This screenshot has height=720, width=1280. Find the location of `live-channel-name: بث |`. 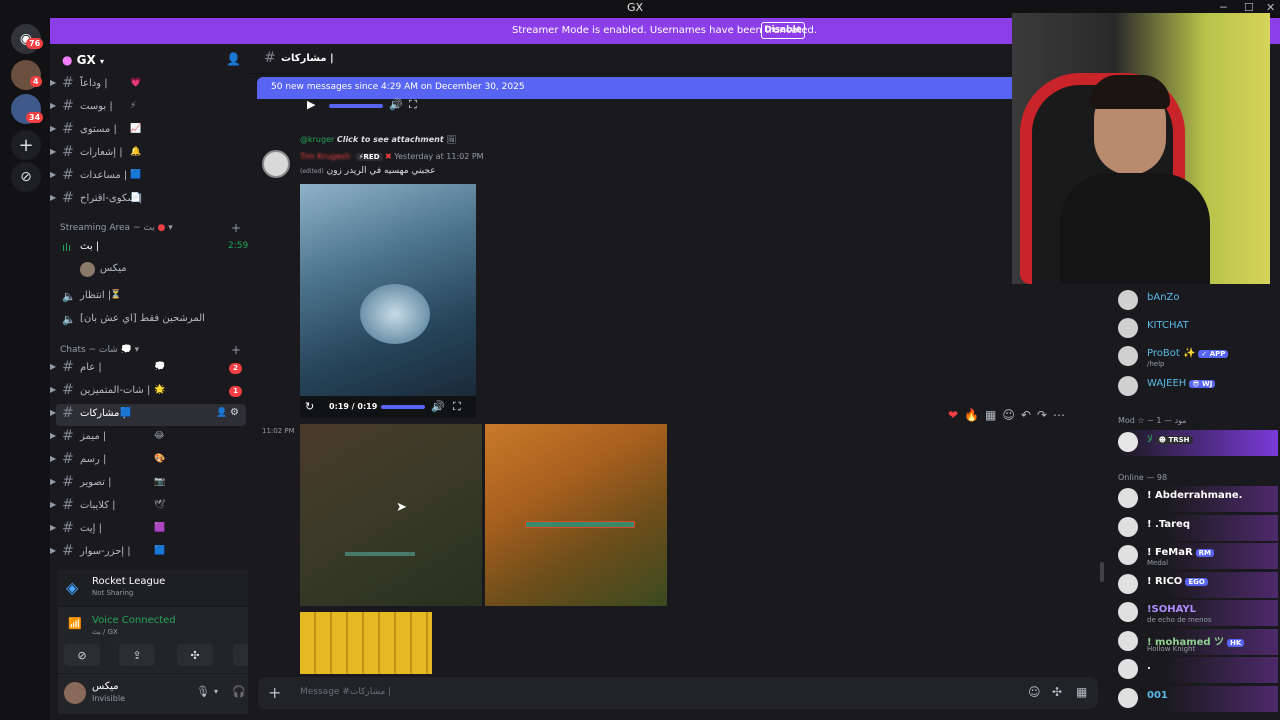

live-channel-name: بث | is located at coordinates (90, 246).